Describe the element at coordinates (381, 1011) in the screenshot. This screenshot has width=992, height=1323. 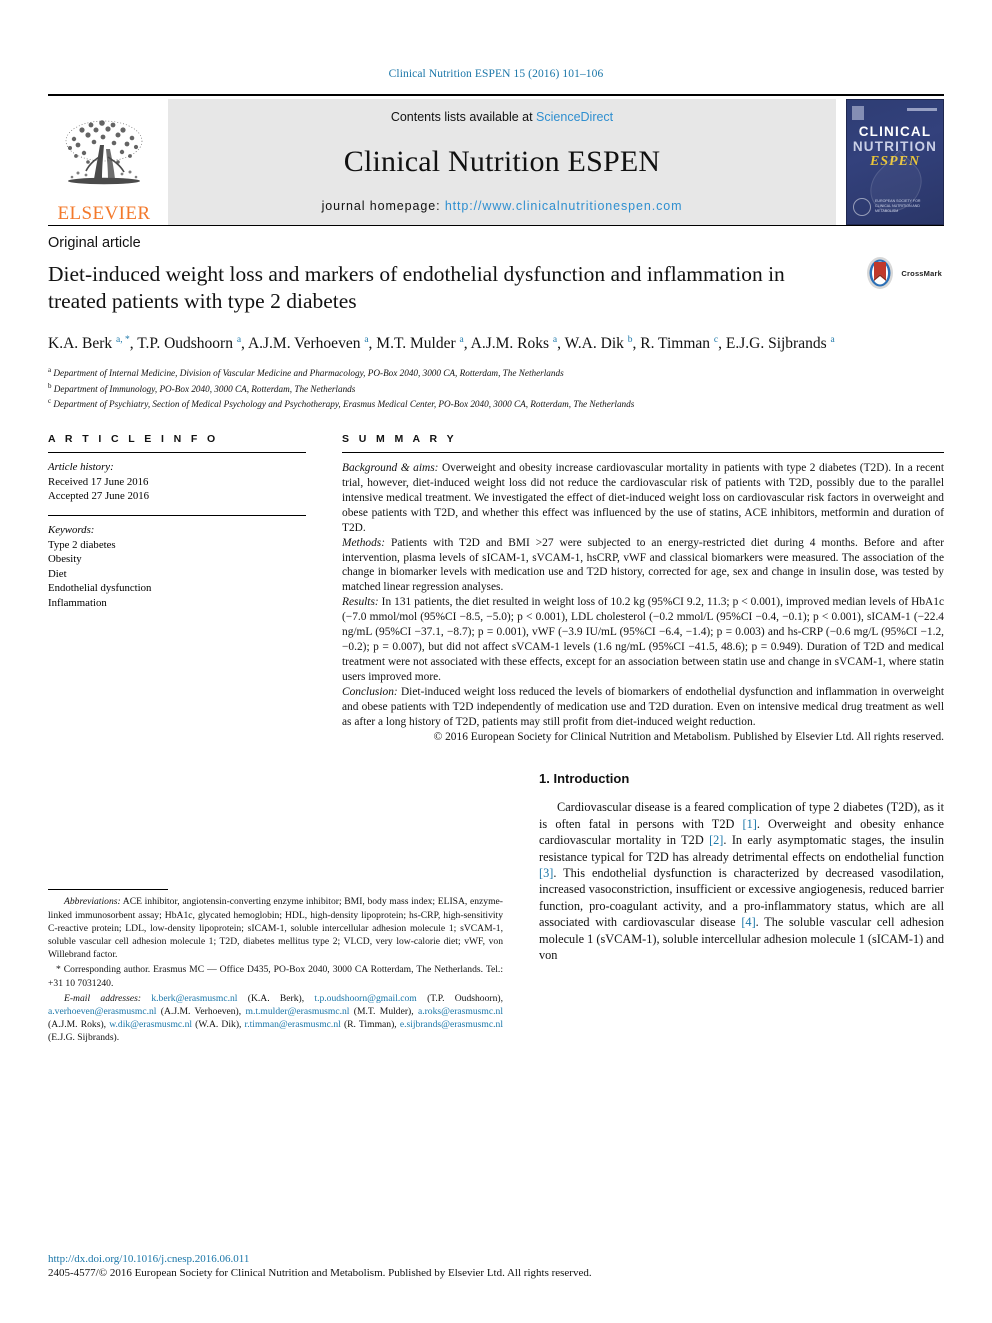
I see `email-person: (M.T. Mulder),` at that location.